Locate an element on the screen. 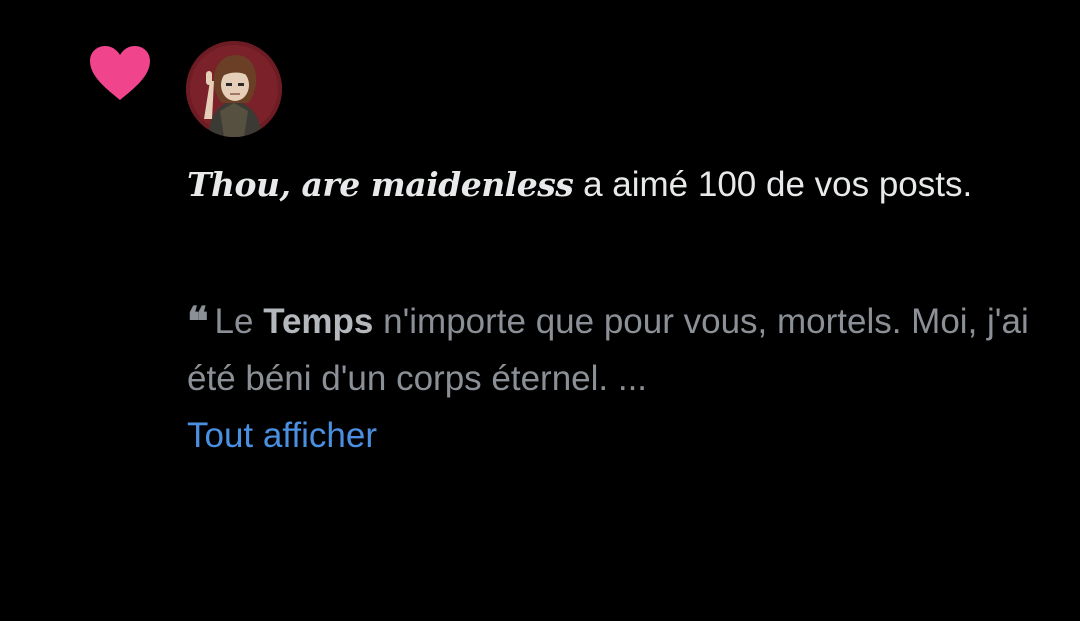 Image resolution: width=1080 pixels, height=621 pixels. username: Thou, are maidenless is located at coordinates (380, 184).